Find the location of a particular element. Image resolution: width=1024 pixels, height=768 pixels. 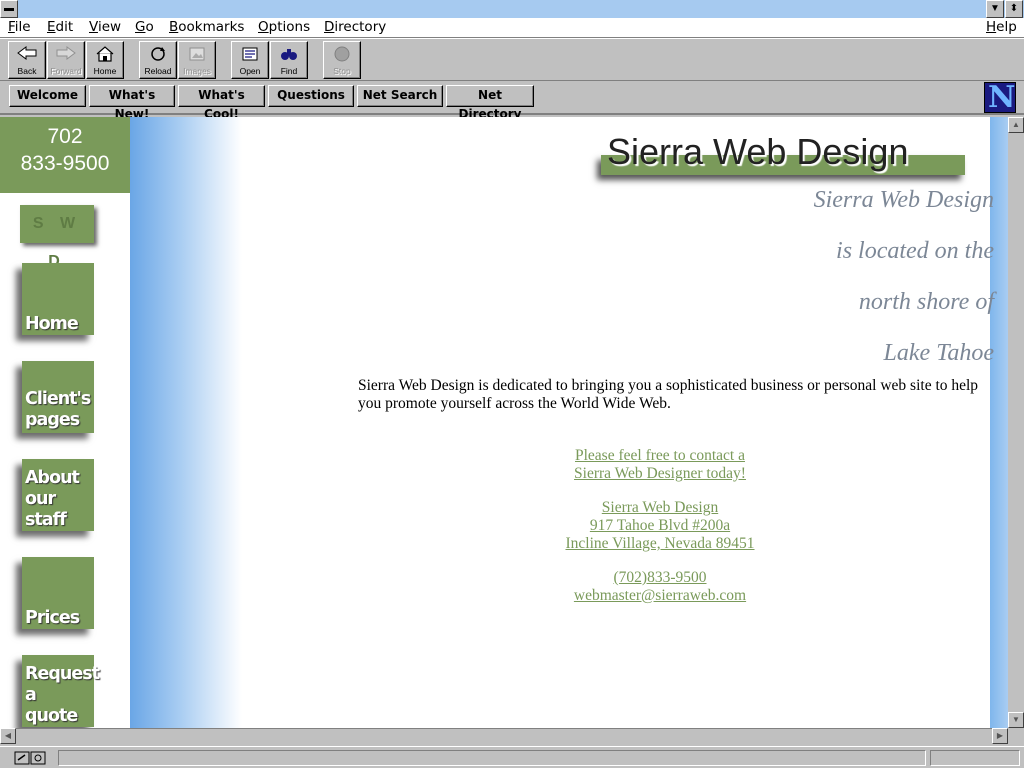

find-button: Find is located at coordinates (289, 60).